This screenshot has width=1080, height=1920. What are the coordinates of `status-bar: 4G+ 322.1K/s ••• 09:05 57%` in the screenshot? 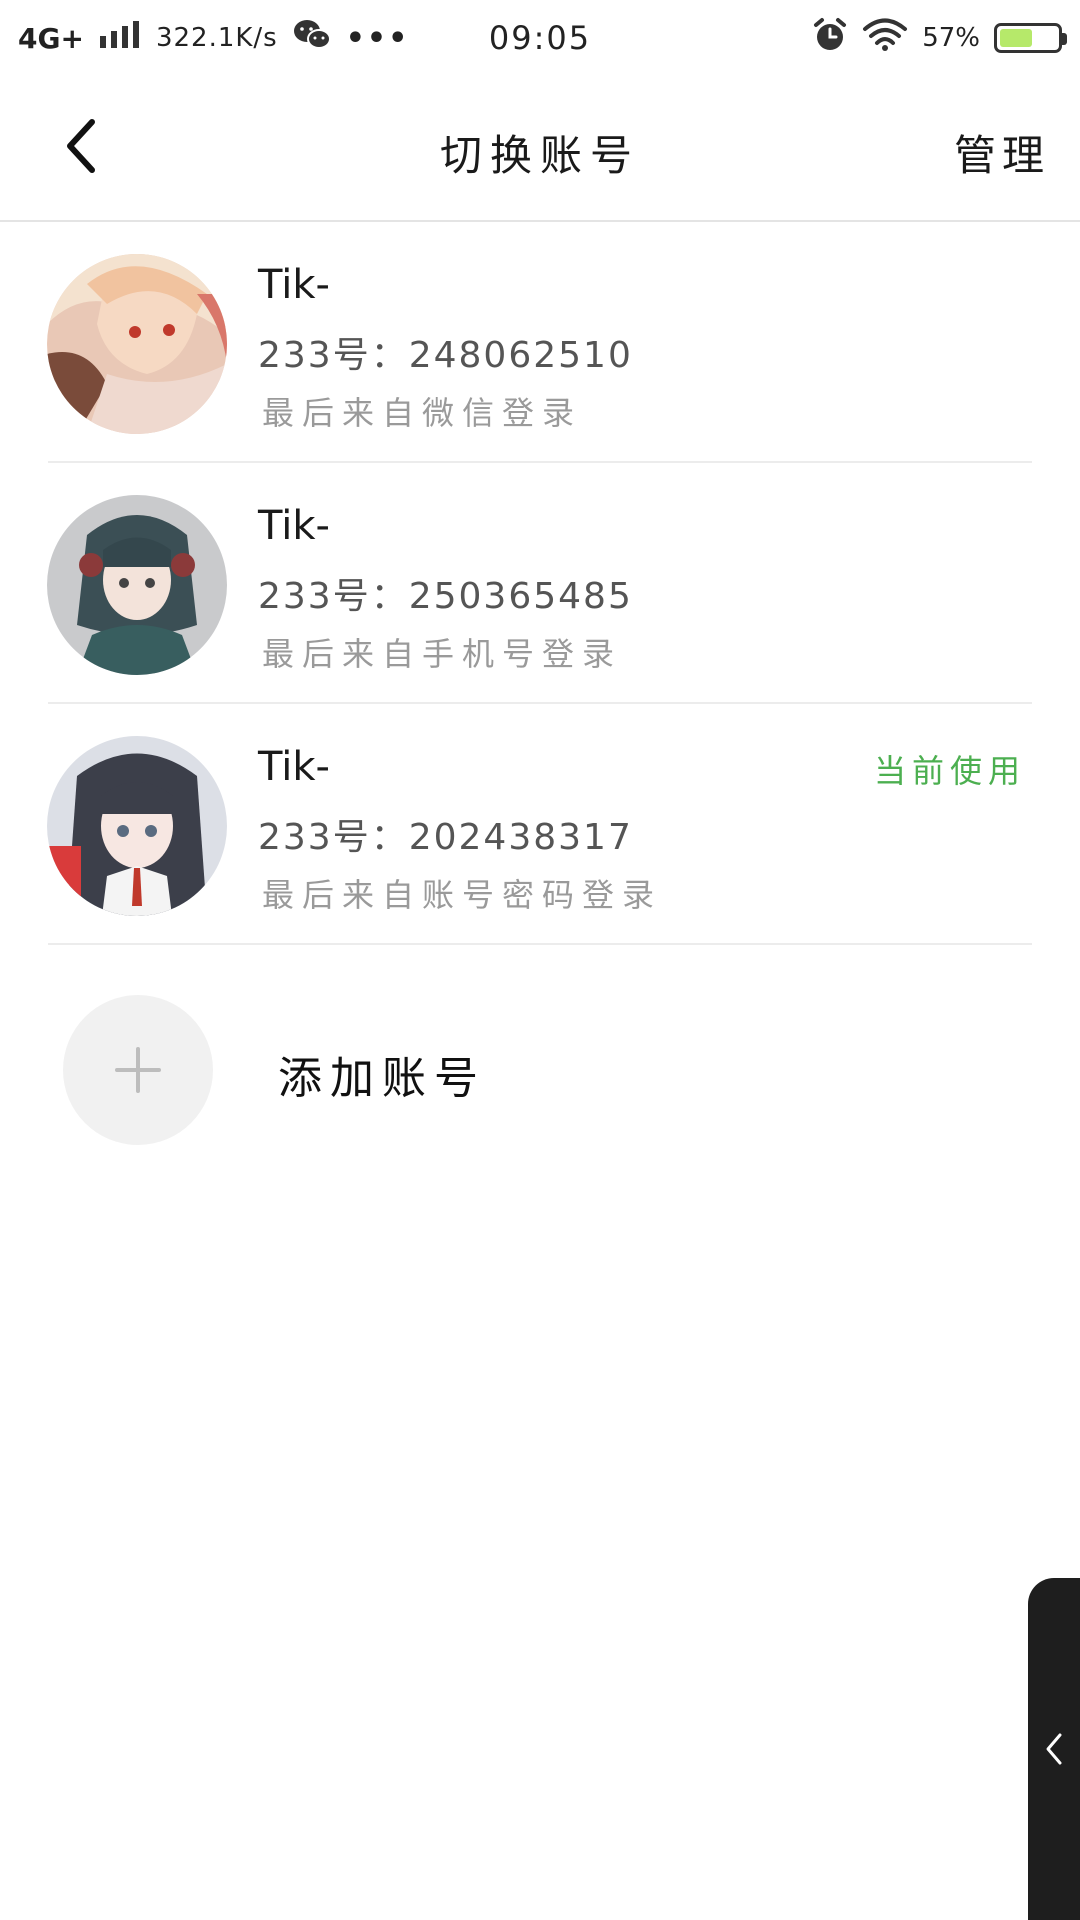 It's located at (540, 38).